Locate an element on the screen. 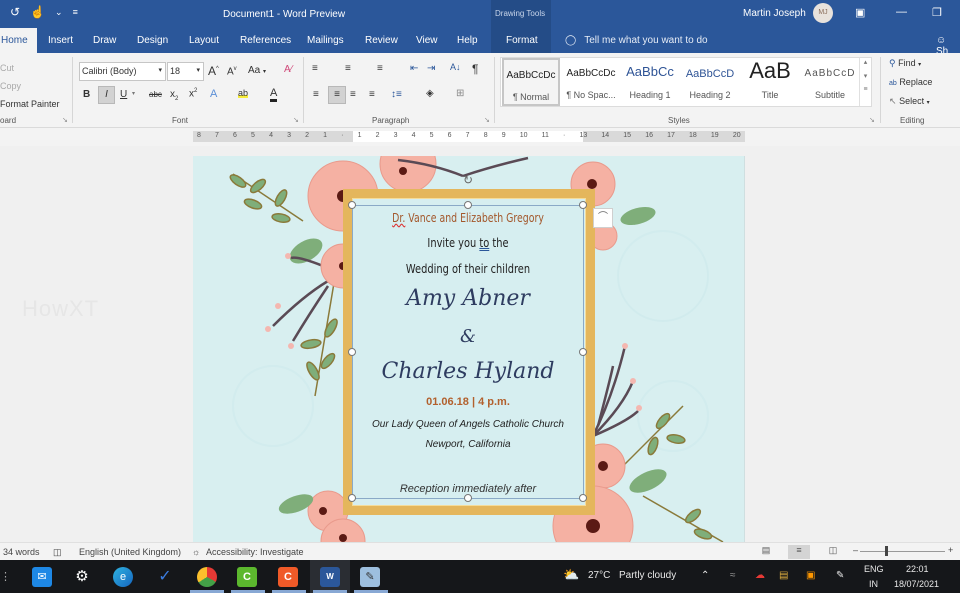  style-subtitle: AaBbCcD Subtitle is located at coordinates (830, 82).